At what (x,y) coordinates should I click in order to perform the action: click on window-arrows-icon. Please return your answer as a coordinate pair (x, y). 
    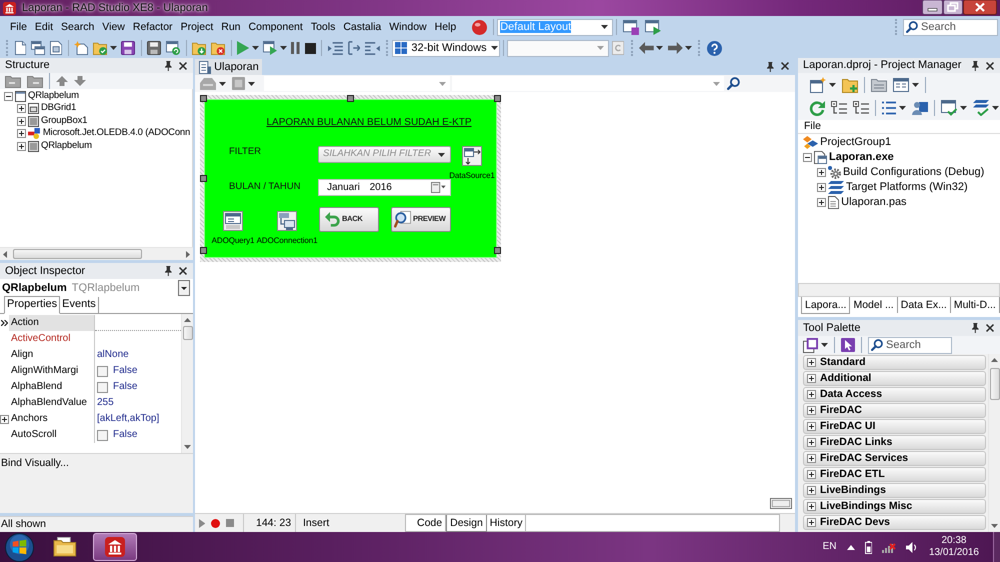
    Looking at the image, I should click on (472, 156).